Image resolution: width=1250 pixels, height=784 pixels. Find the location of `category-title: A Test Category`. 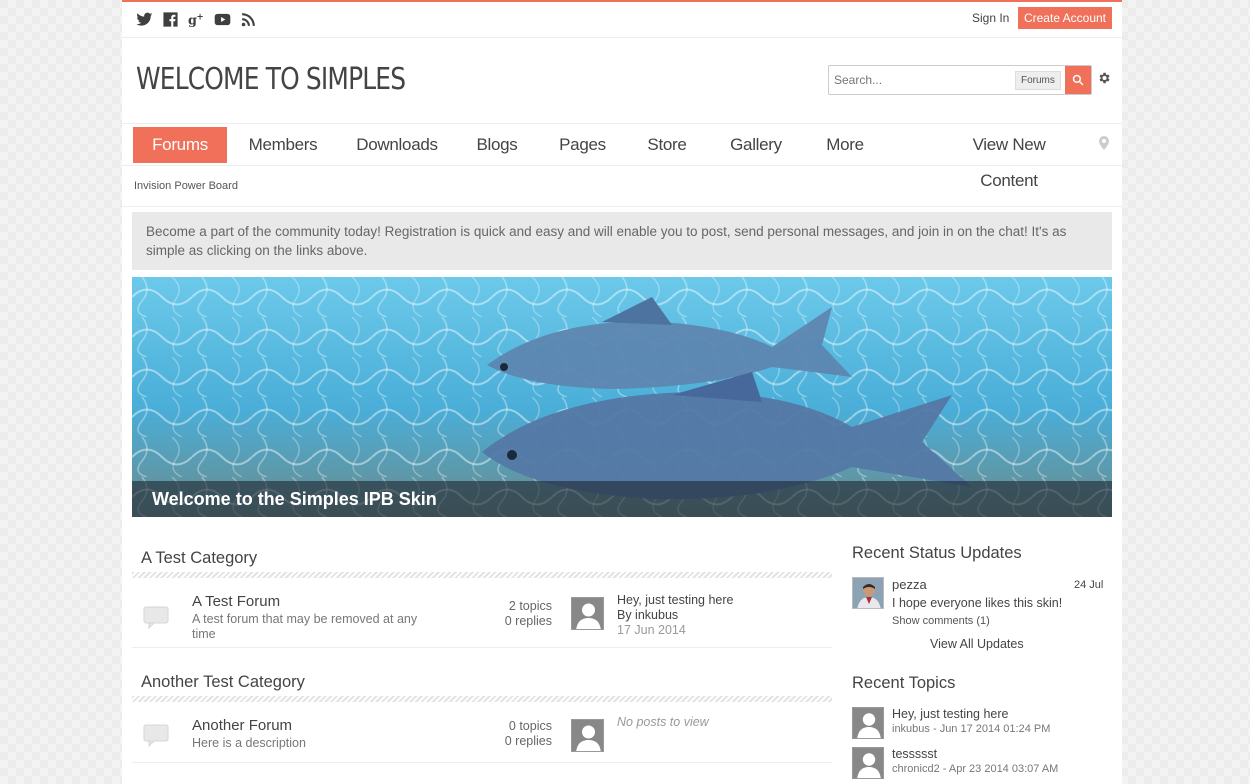

category-title: A Test Category is located at coordinates (199, 558).